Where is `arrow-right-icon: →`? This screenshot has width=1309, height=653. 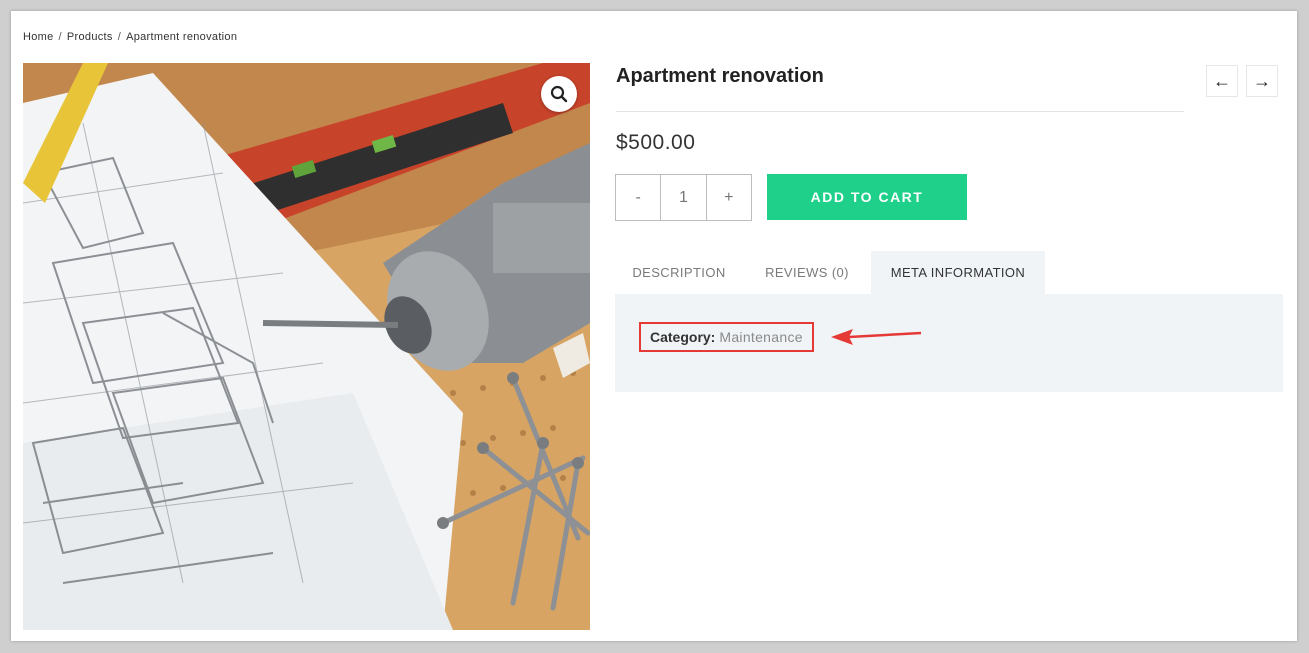
arrow-right-icon: → is located at coordinates (1262, 80).